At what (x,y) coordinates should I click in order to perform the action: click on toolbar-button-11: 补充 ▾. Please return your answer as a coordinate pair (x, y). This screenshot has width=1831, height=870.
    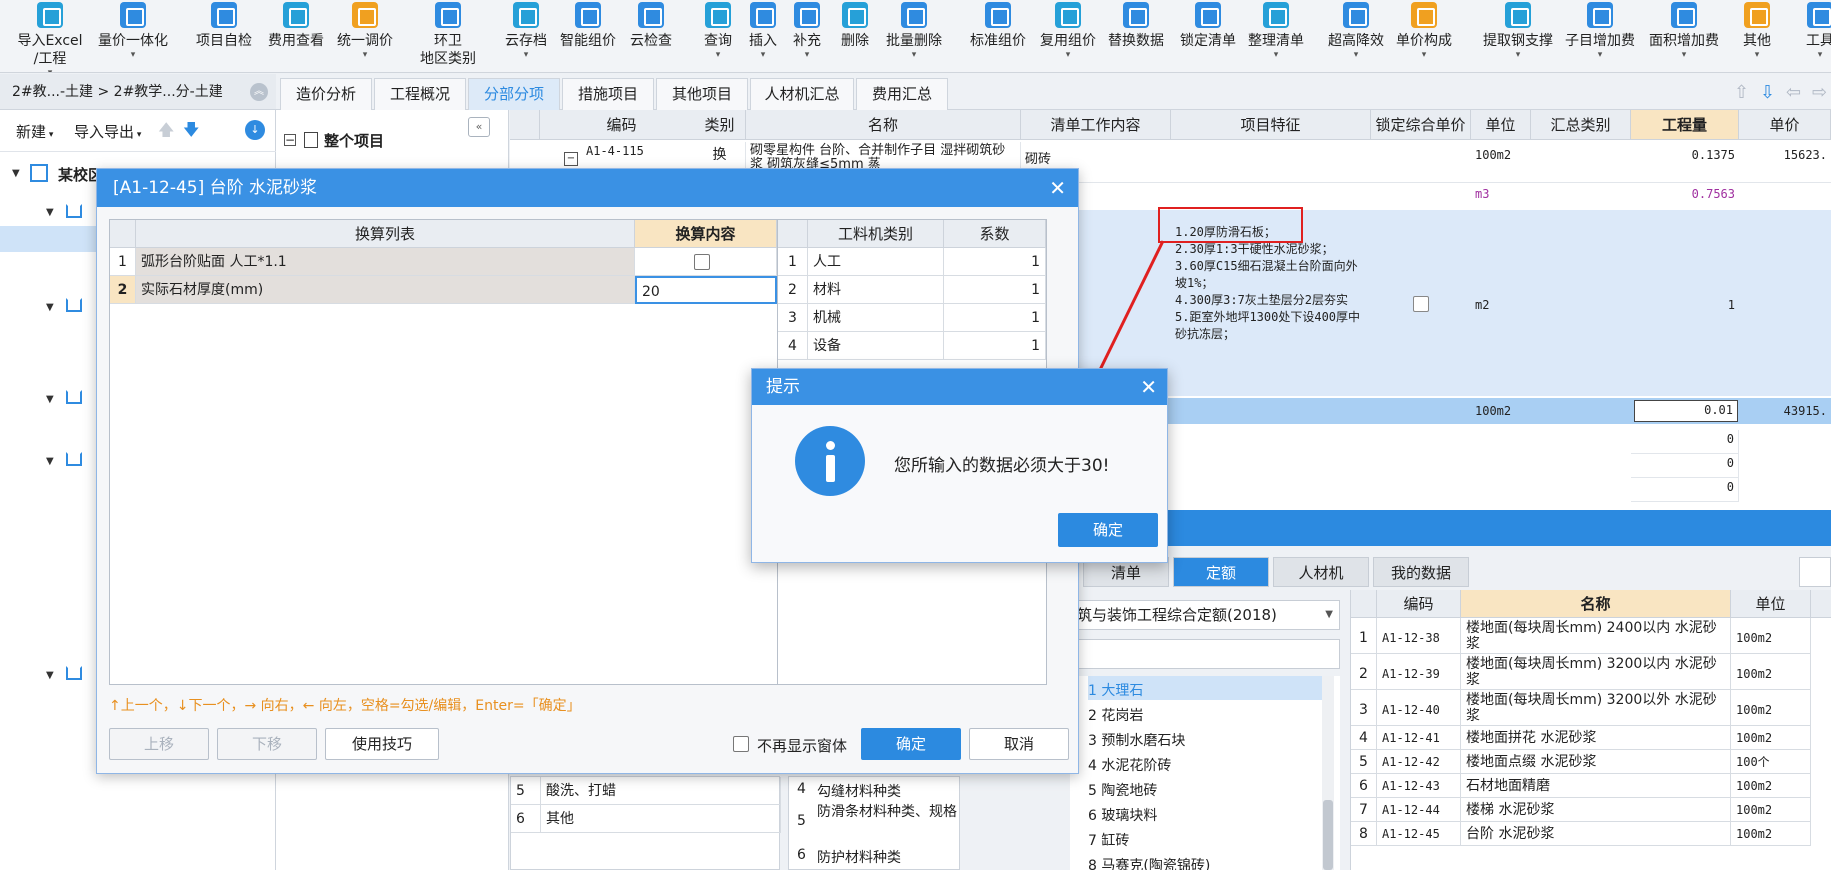
    Looking at the image, I should click on (807, 36).